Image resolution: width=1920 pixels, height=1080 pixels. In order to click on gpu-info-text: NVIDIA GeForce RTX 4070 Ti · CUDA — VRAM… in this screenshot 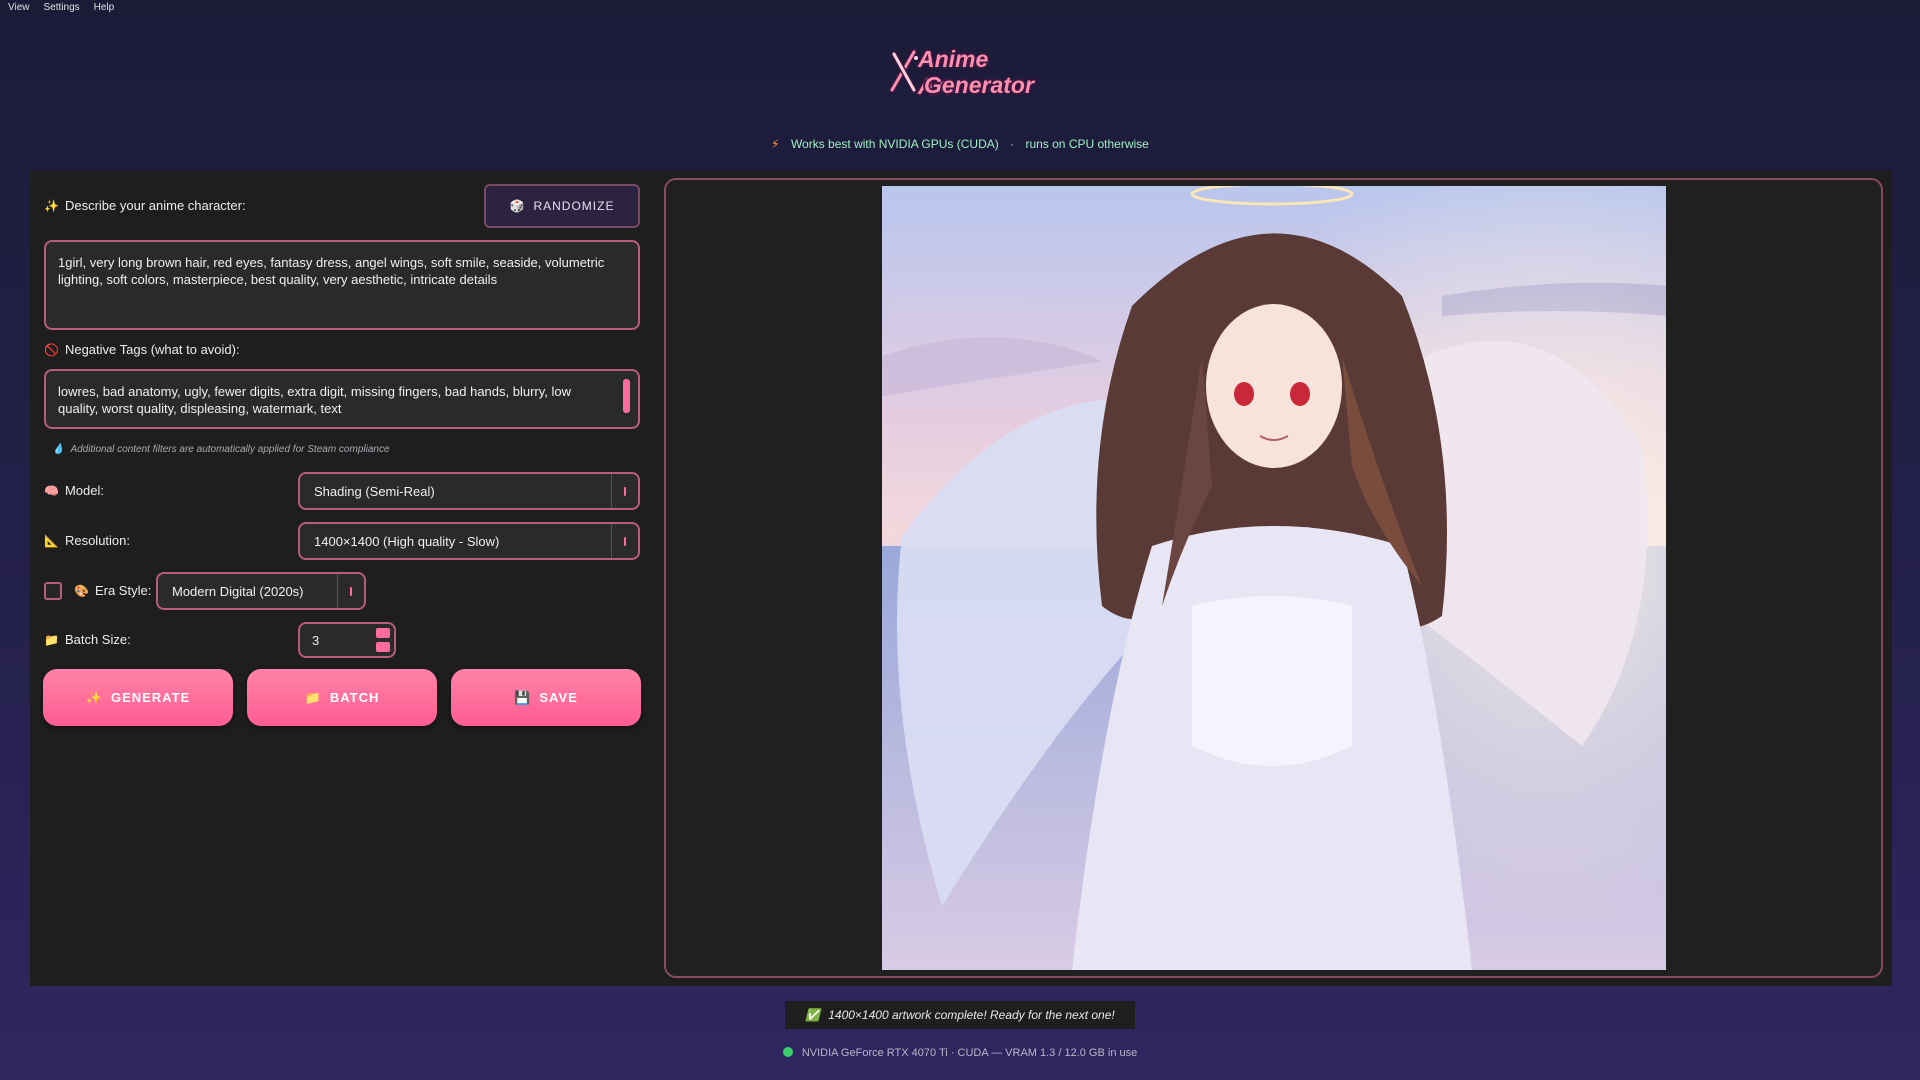, I will do `click(969, 1053)`.